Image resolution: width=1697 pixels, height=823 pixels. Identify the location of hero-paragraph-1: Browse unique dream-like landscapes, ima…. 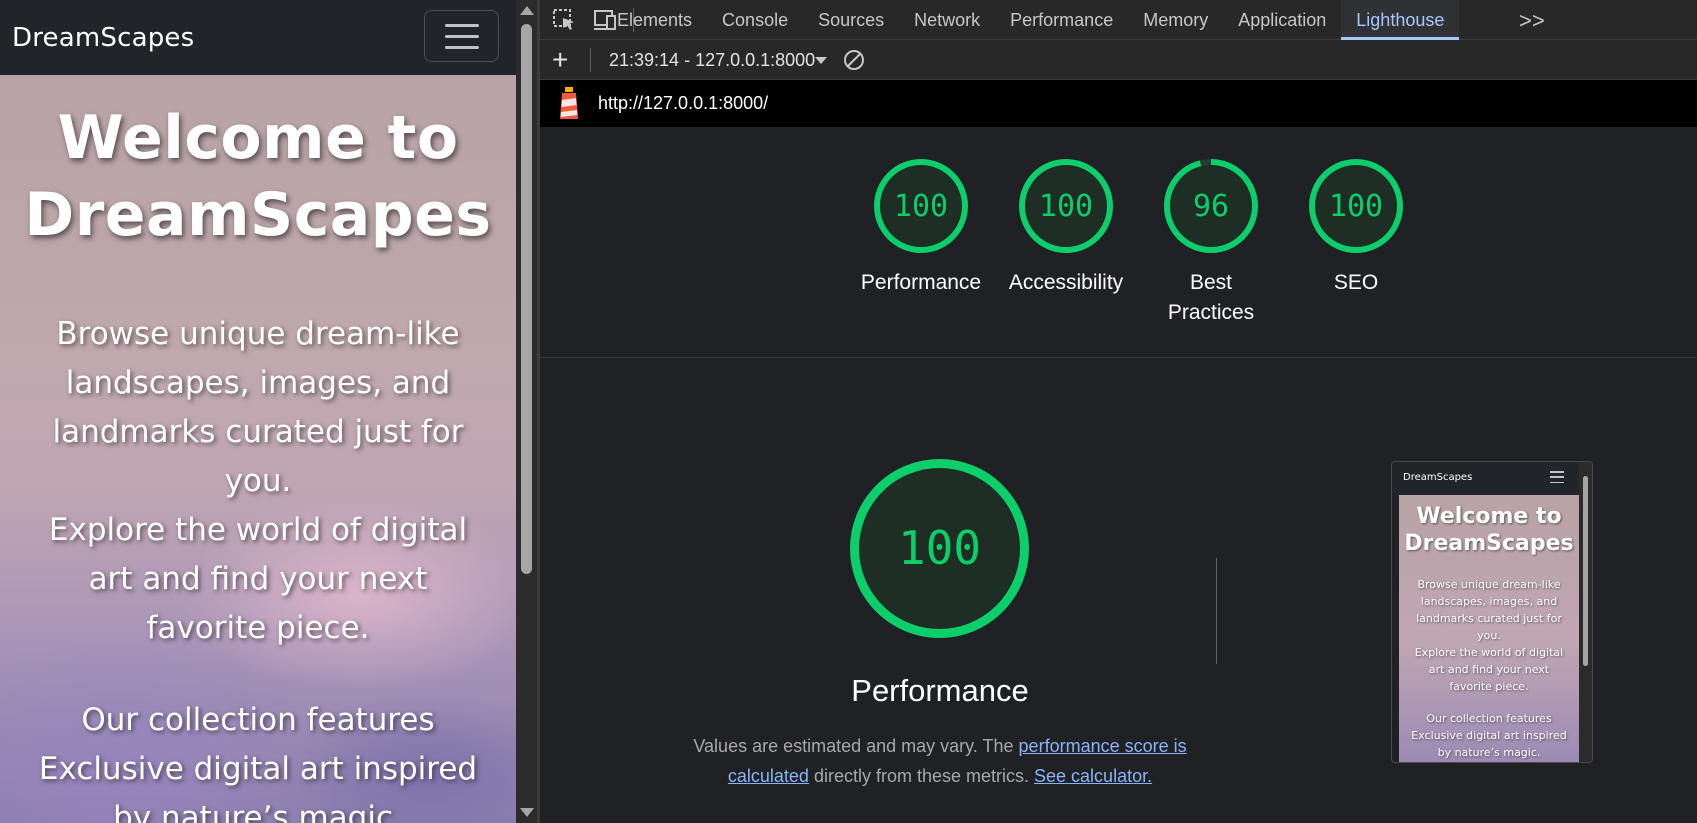
(258, 481).